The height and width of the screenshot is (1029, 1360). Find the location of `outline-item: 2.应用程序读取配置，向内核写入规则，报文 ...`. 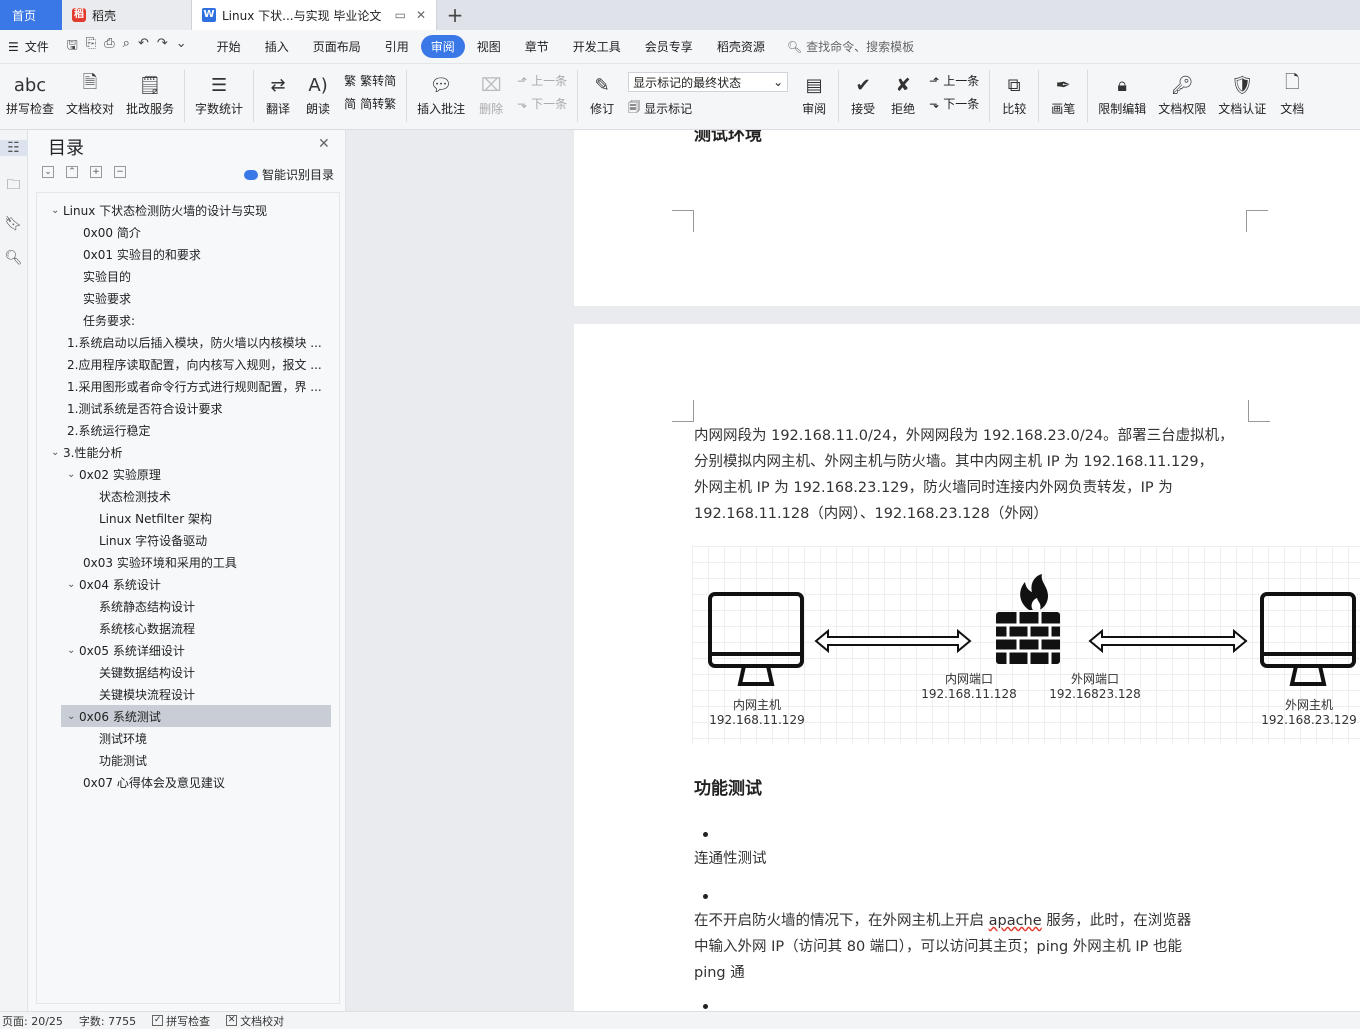

outline-item: 2.应用程序读取配置，向内核写入规则，报文 ... is located at coordinates (186, 364).